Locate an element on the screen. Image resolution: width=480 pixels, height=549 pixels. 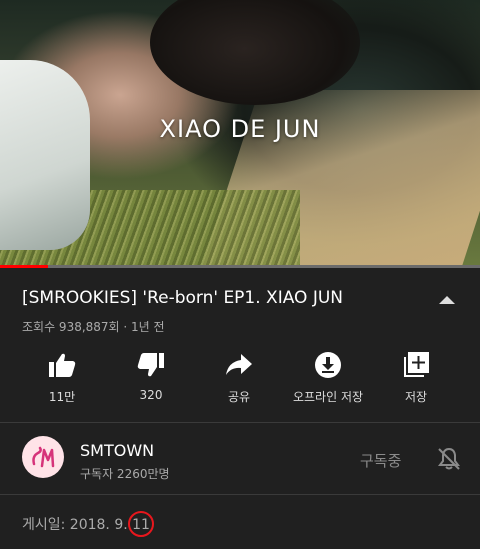
channel-row: SMTOWN 구독자 2260만명 구독중 is located at coordinates (240, 458).